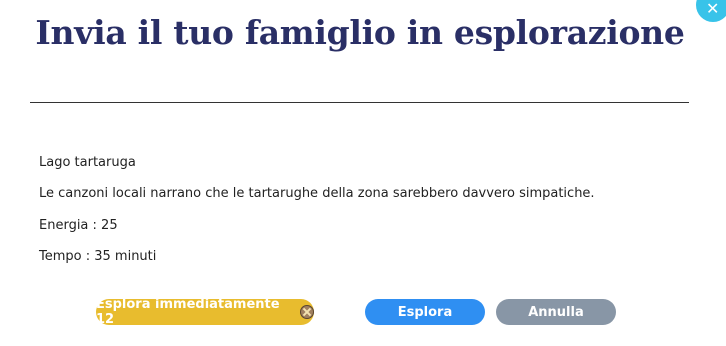 The height and width of the screenshot is (346, 726). What do you see at coordinates (78, 225) in the screenshot?
I see `energy-cost: Energia : 25` at bounding box center [78, 225].